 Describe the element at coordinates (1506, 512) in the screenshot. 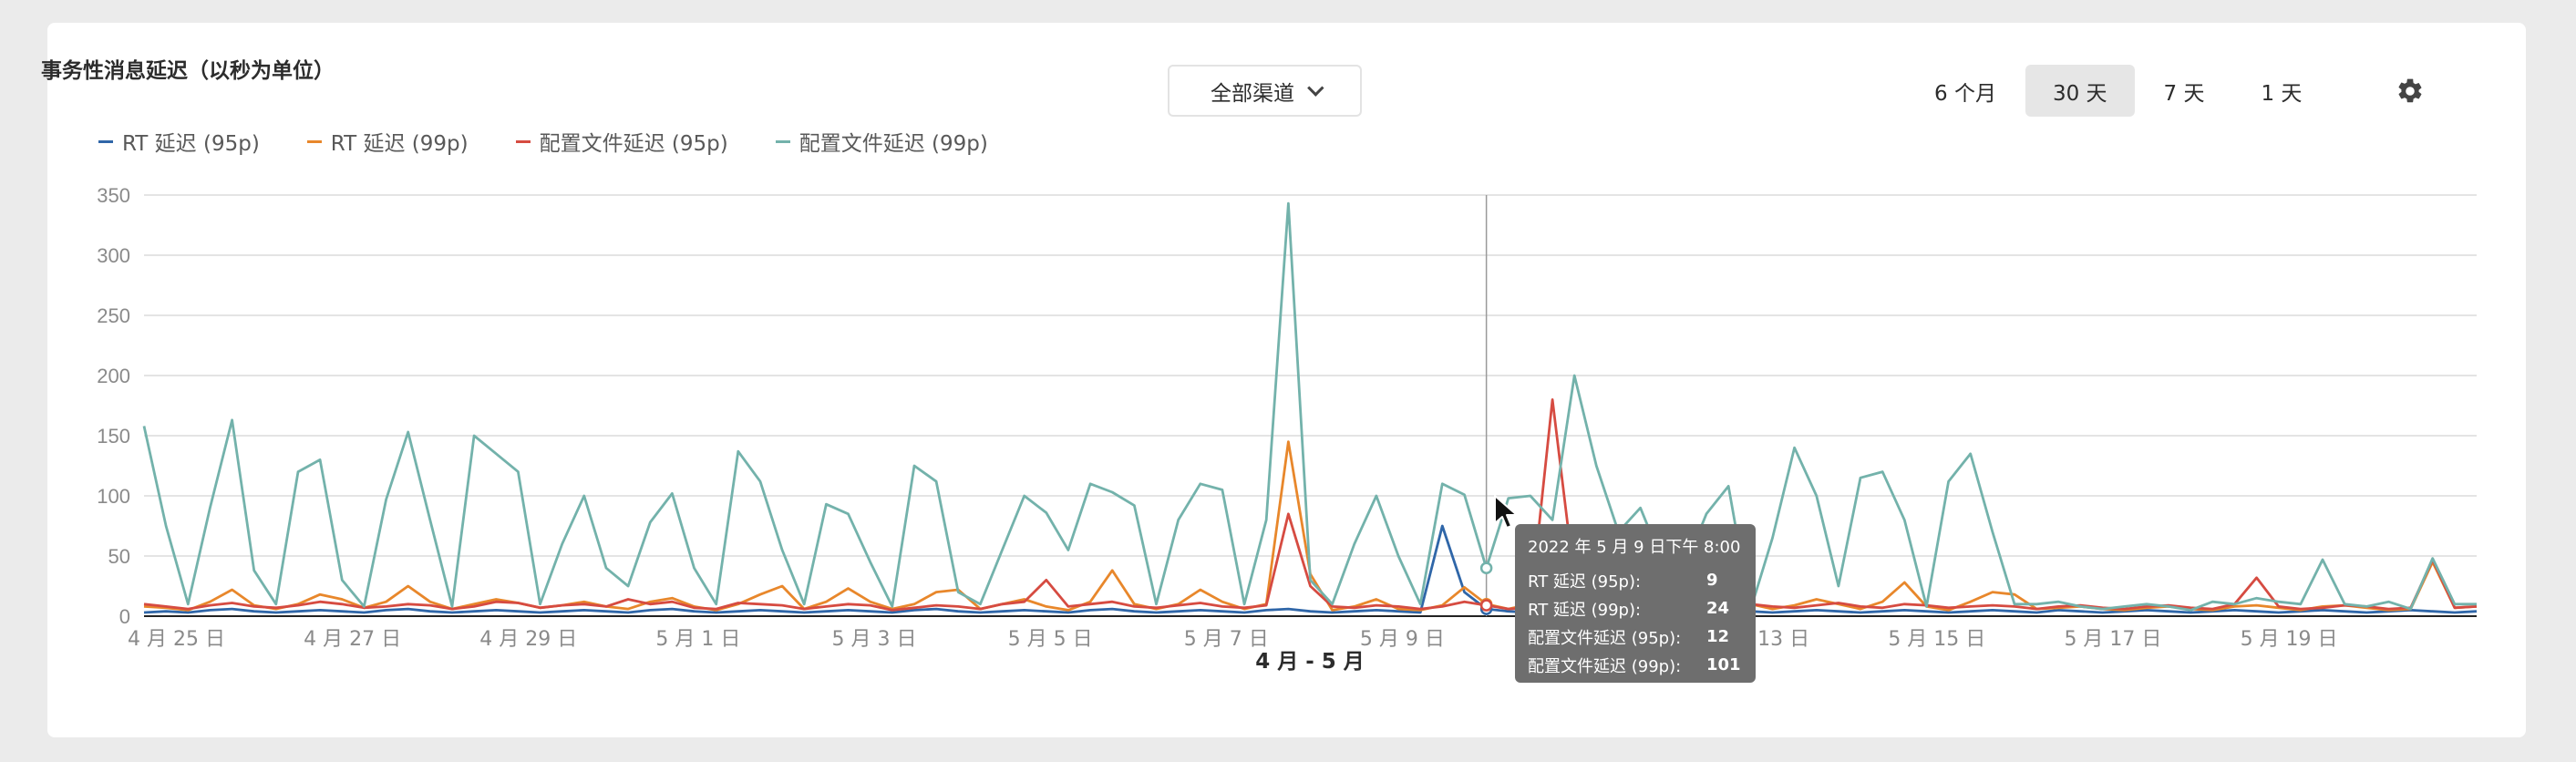

I see `mouse-pointer-icon` at that location.